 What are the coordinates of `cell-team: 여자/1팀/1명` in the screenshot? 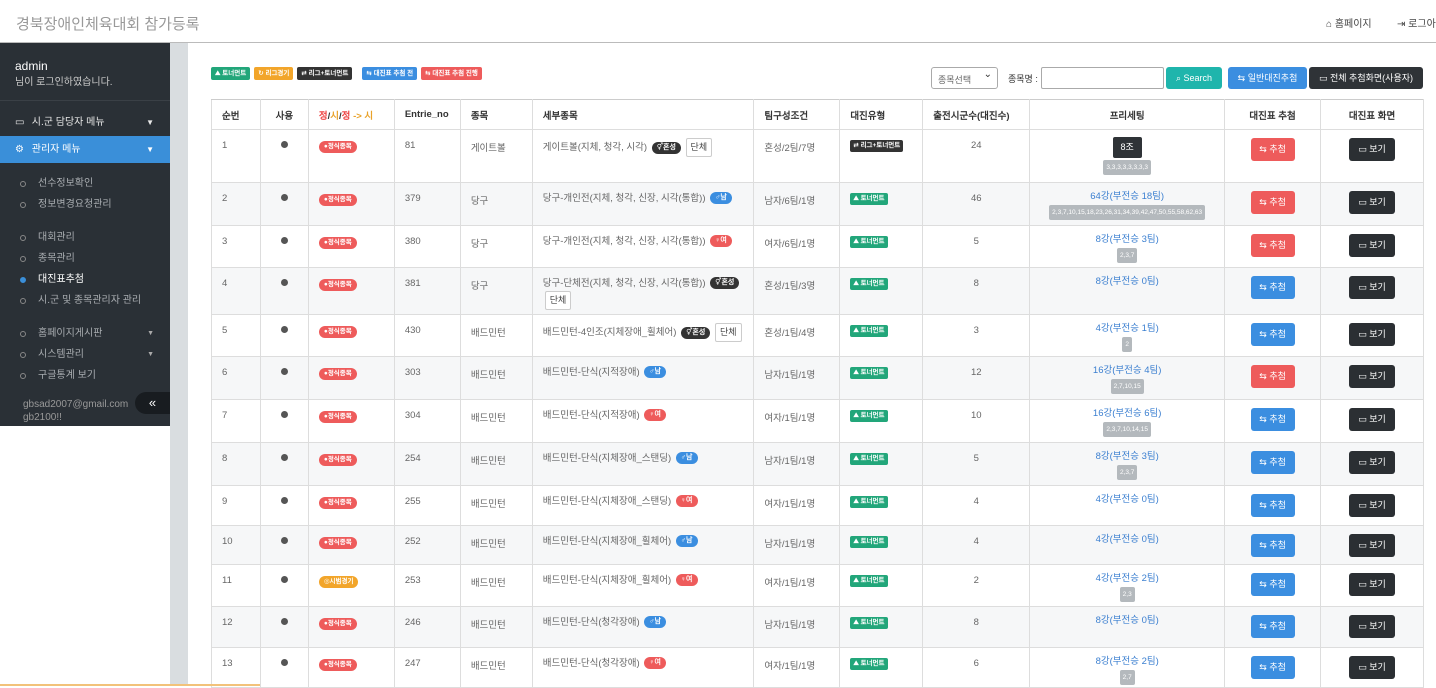 It's located at (797, 505).